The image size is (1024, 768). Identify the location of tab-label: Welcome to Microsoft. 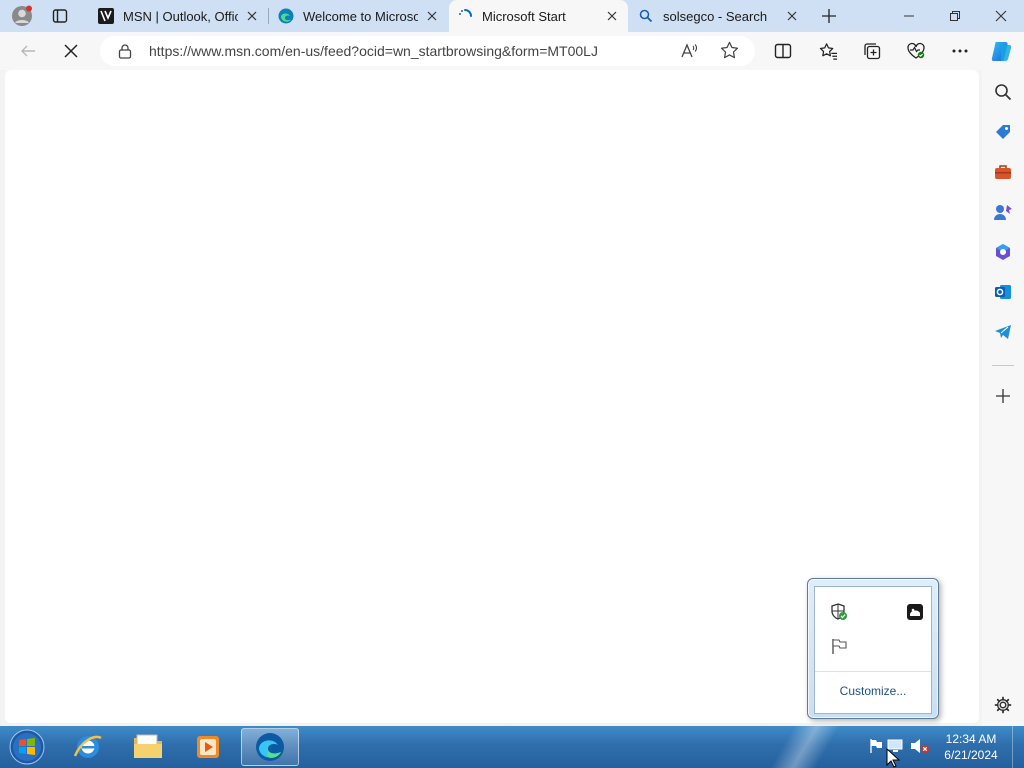
(360, 16).